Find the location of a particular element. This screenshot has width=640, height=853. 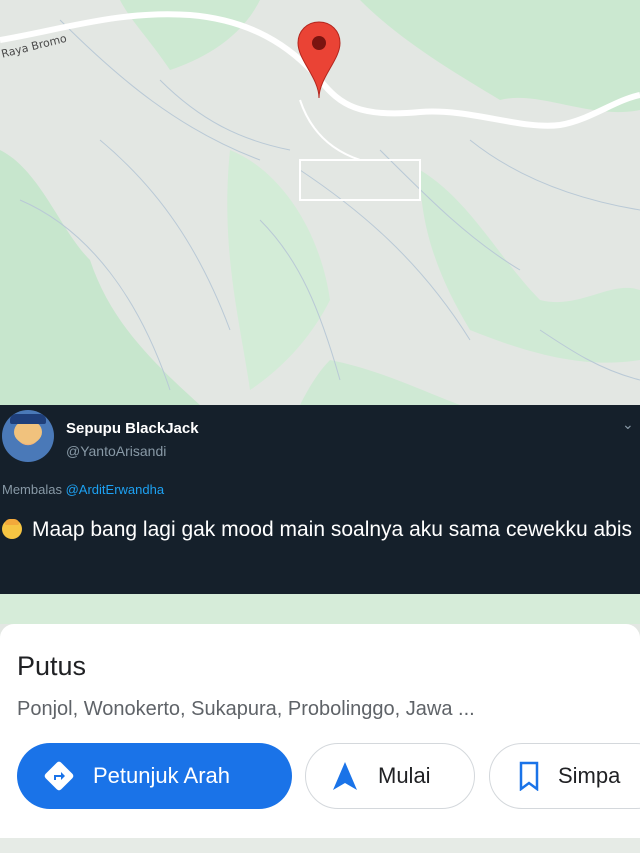

navigation-arrow-icon is located at coordinates (345, 776).